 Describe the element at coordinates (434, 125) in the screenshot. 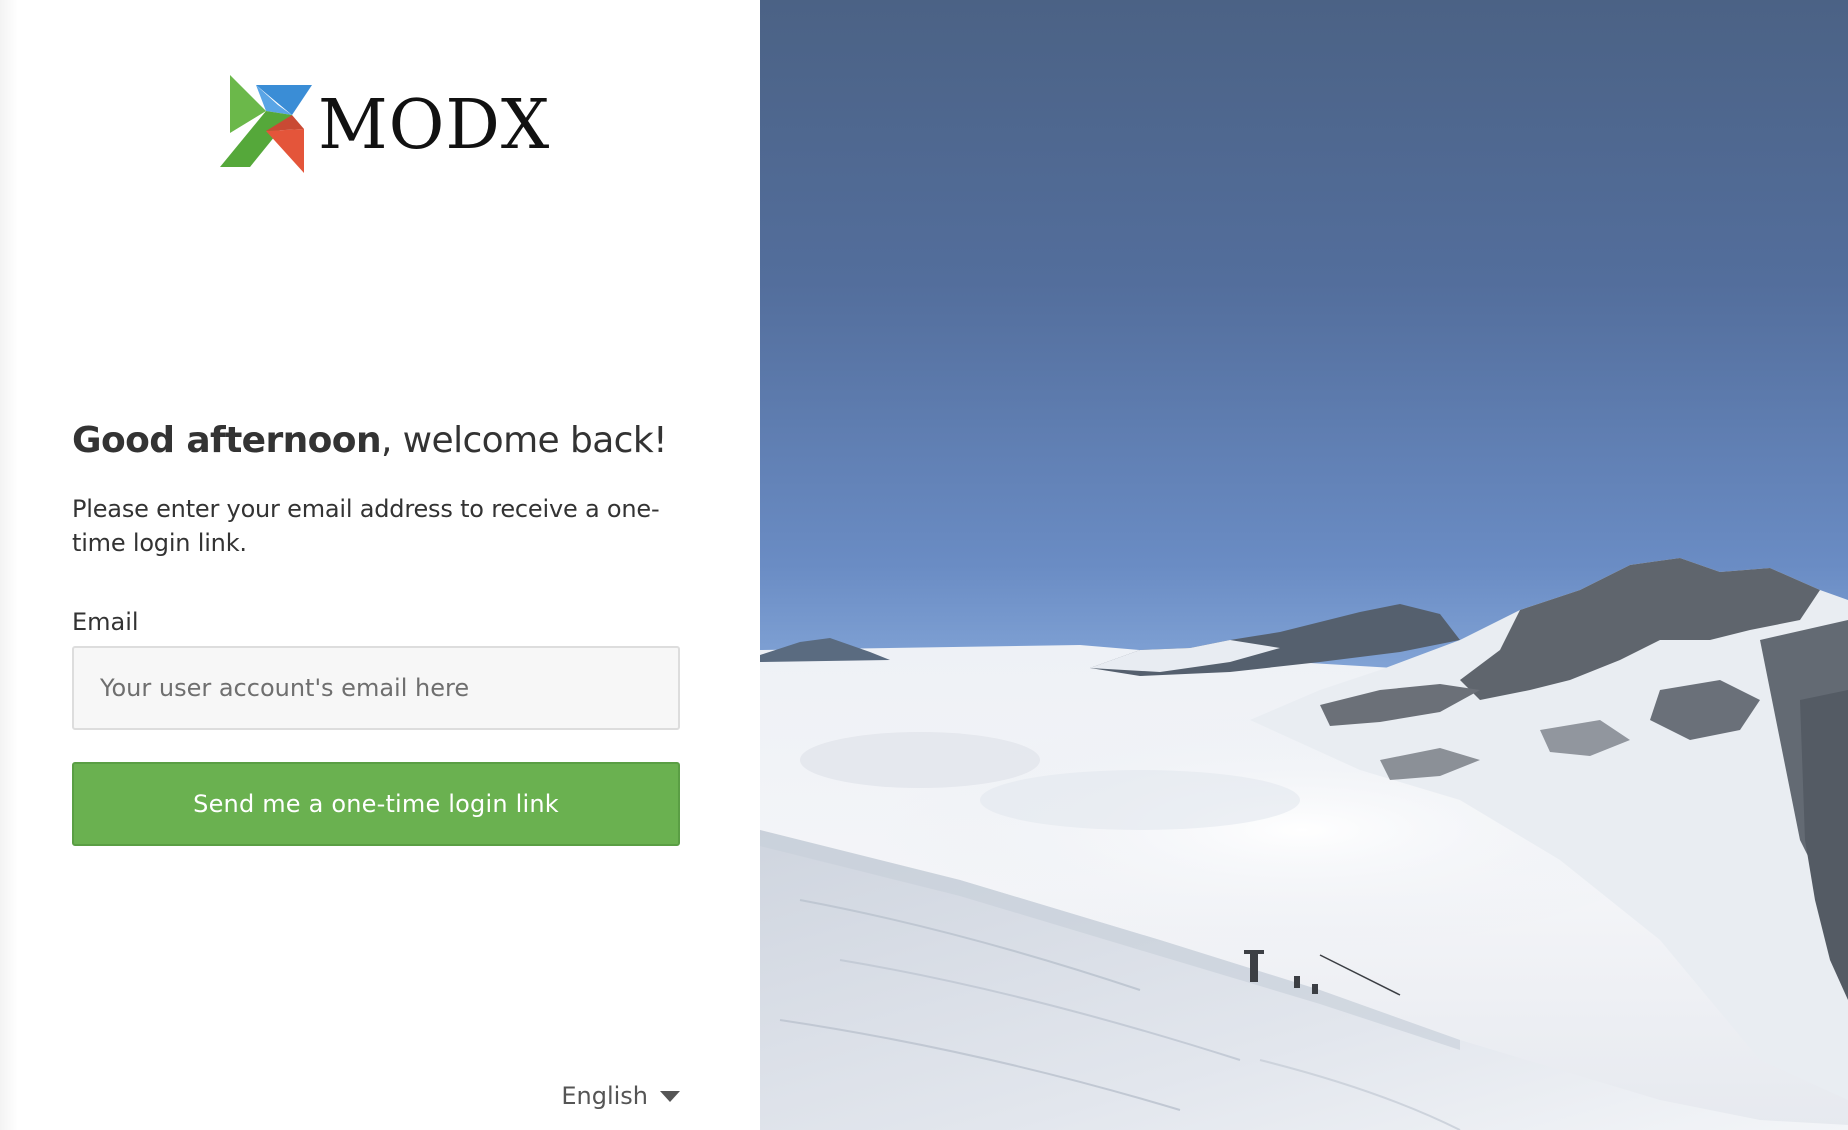

I see `brand-name: MODX` at that location.